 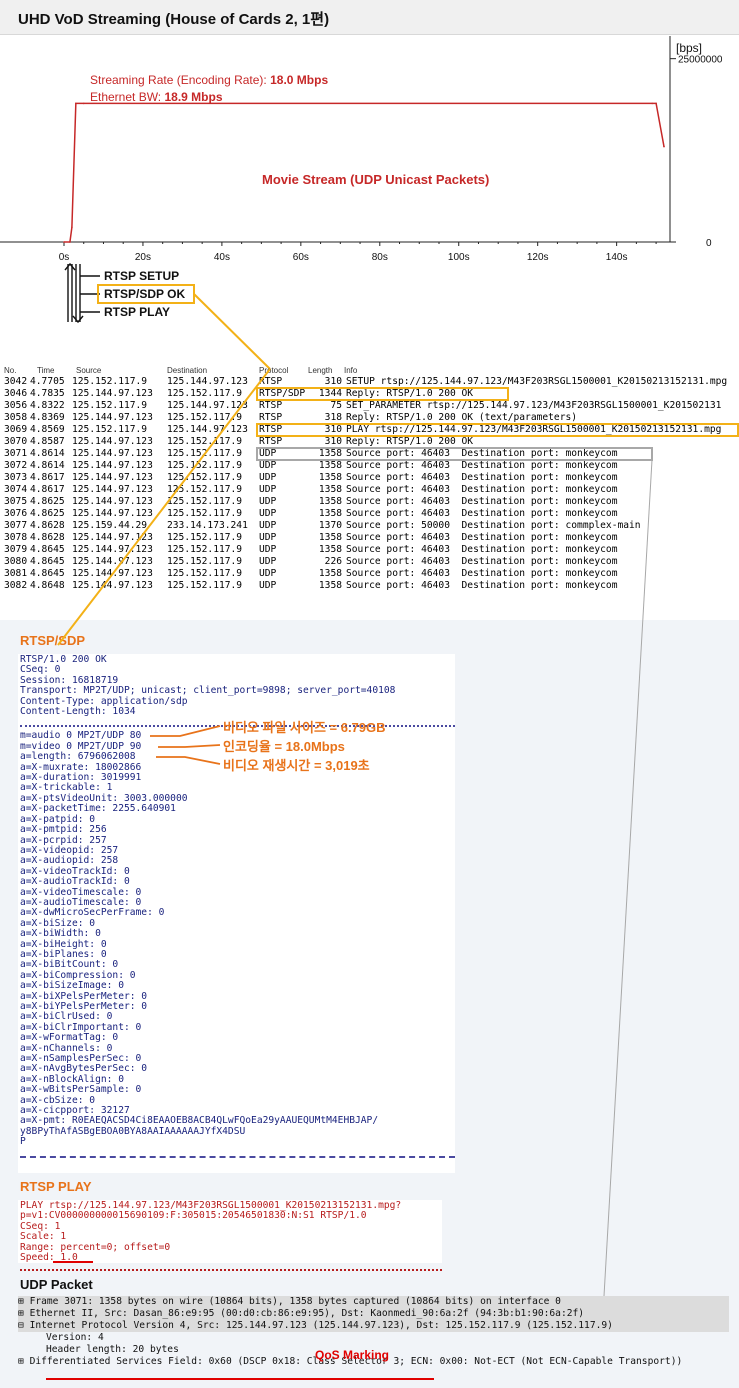 What do you see at coordinates (709, 243) in the screenshot?
I see `y-tick-label: 0` at bounding box center [709, 243].